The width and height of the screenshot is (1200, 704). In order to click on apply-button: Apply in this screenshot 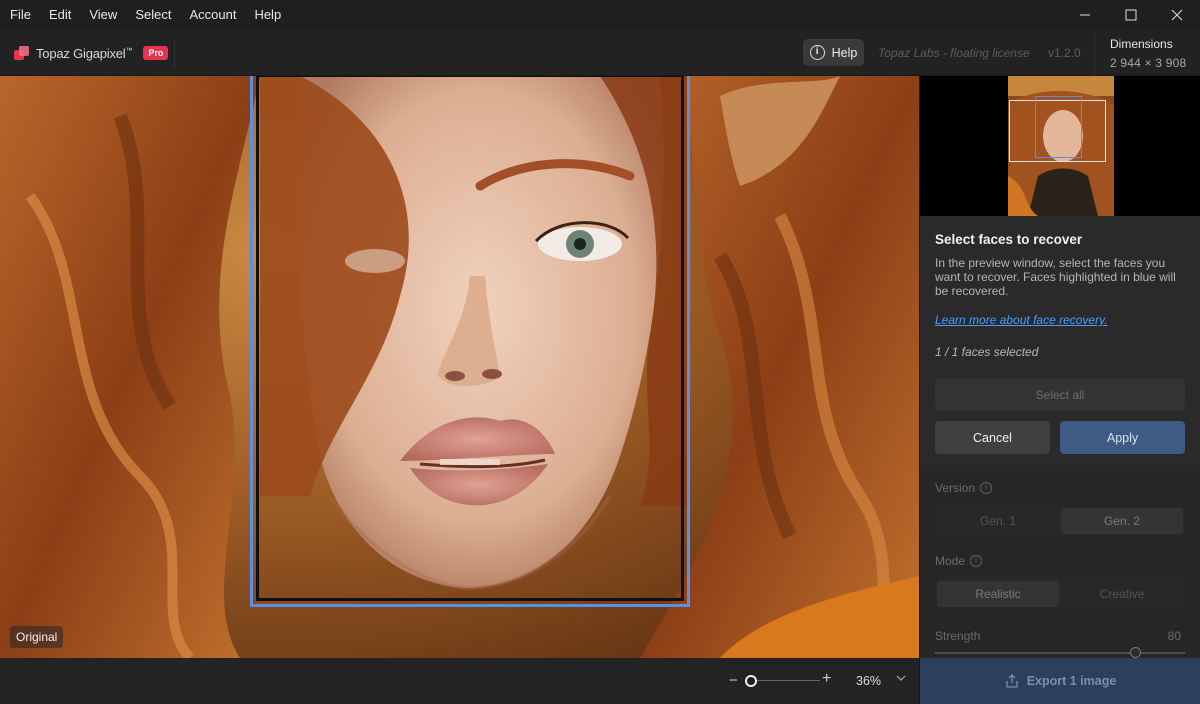, I will do `click(1122, 437)`.